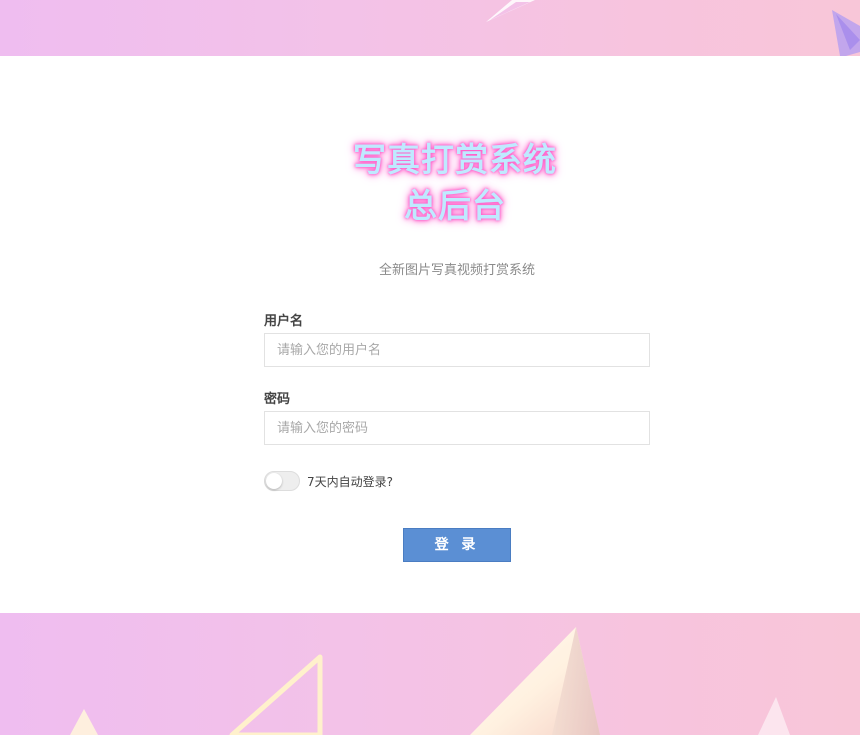 This screenshot has height=735, width=860. What do you see at coordinates (350, 481) in the screenshot?
I see `remember-label: 7天内自动登录?` at bounding box center [350, 481].